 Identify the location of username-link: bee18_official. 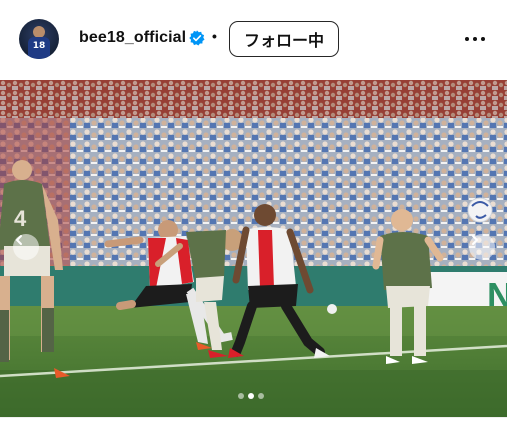
(132, 38).